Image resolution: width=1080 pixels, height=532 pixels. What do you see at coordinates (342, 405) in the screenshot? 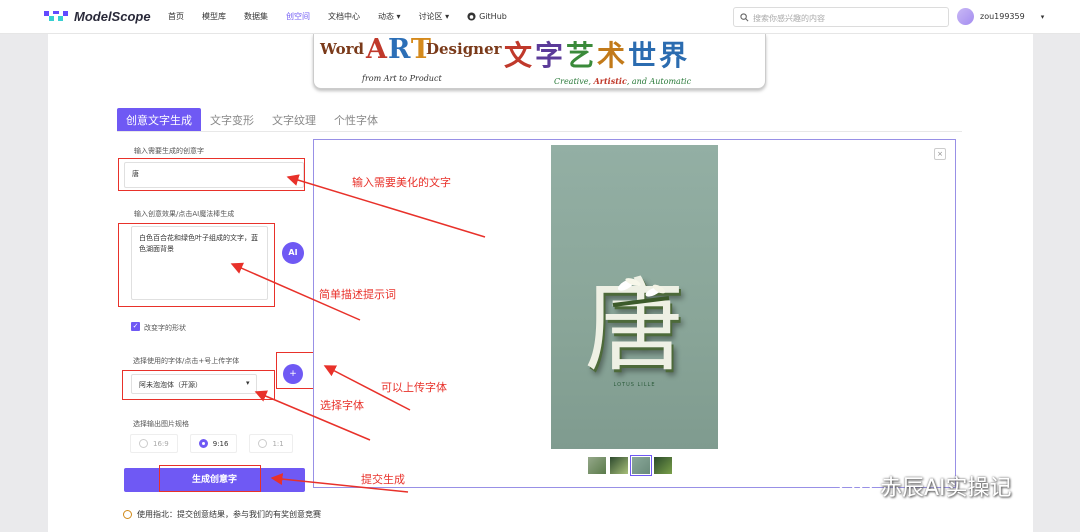
I see `annotation-font: 选择字体` at bounding box center [342, 405].